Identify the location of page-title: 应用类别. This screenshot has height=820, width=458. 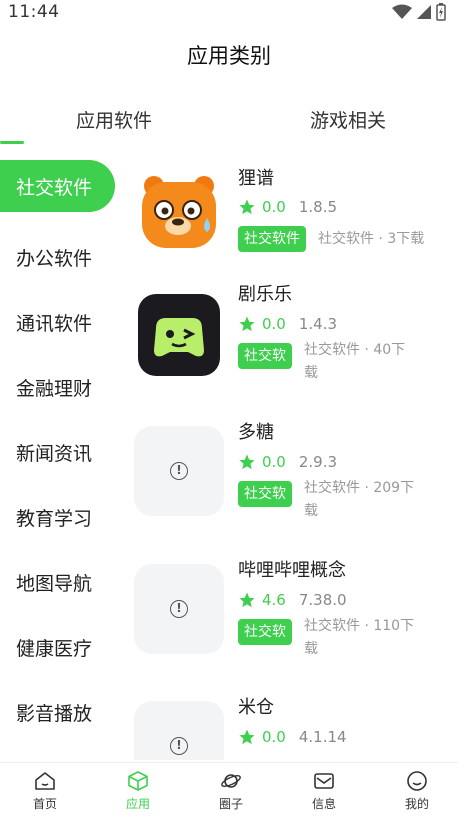
(229, 56).